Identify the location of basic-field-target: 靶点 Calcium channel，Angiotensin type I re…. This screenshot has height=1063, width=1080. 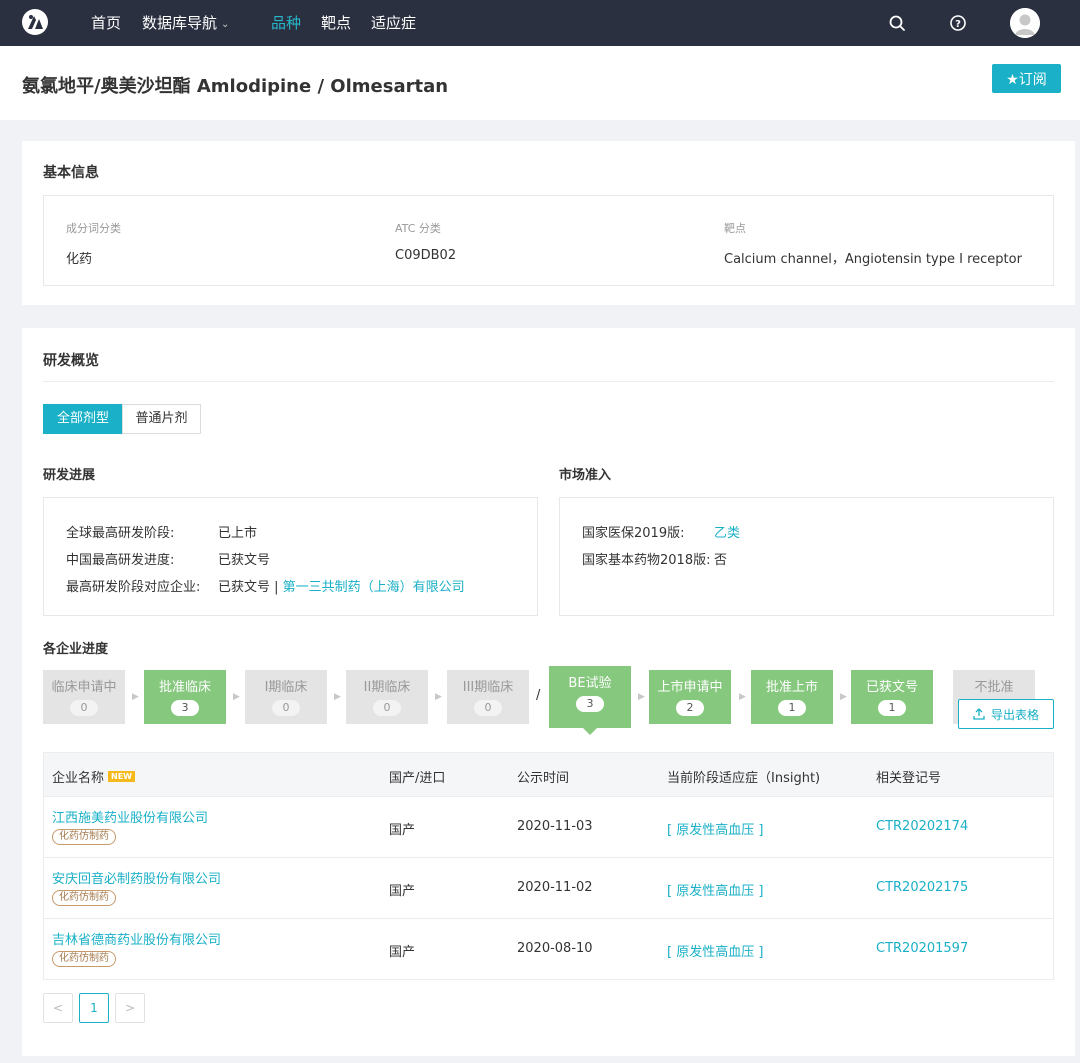
(873, 243).